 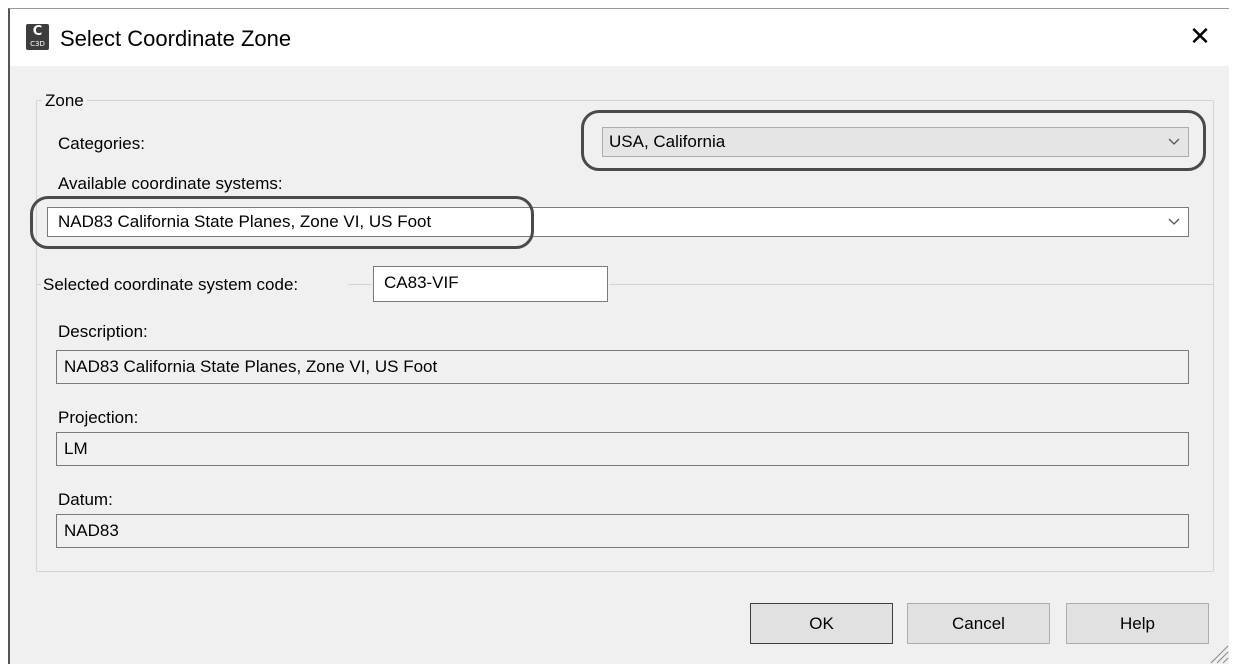 What do you see at coordinates (360, 284) in the screenshot?
I see `divider-middle` at bounding box center [360, 284].